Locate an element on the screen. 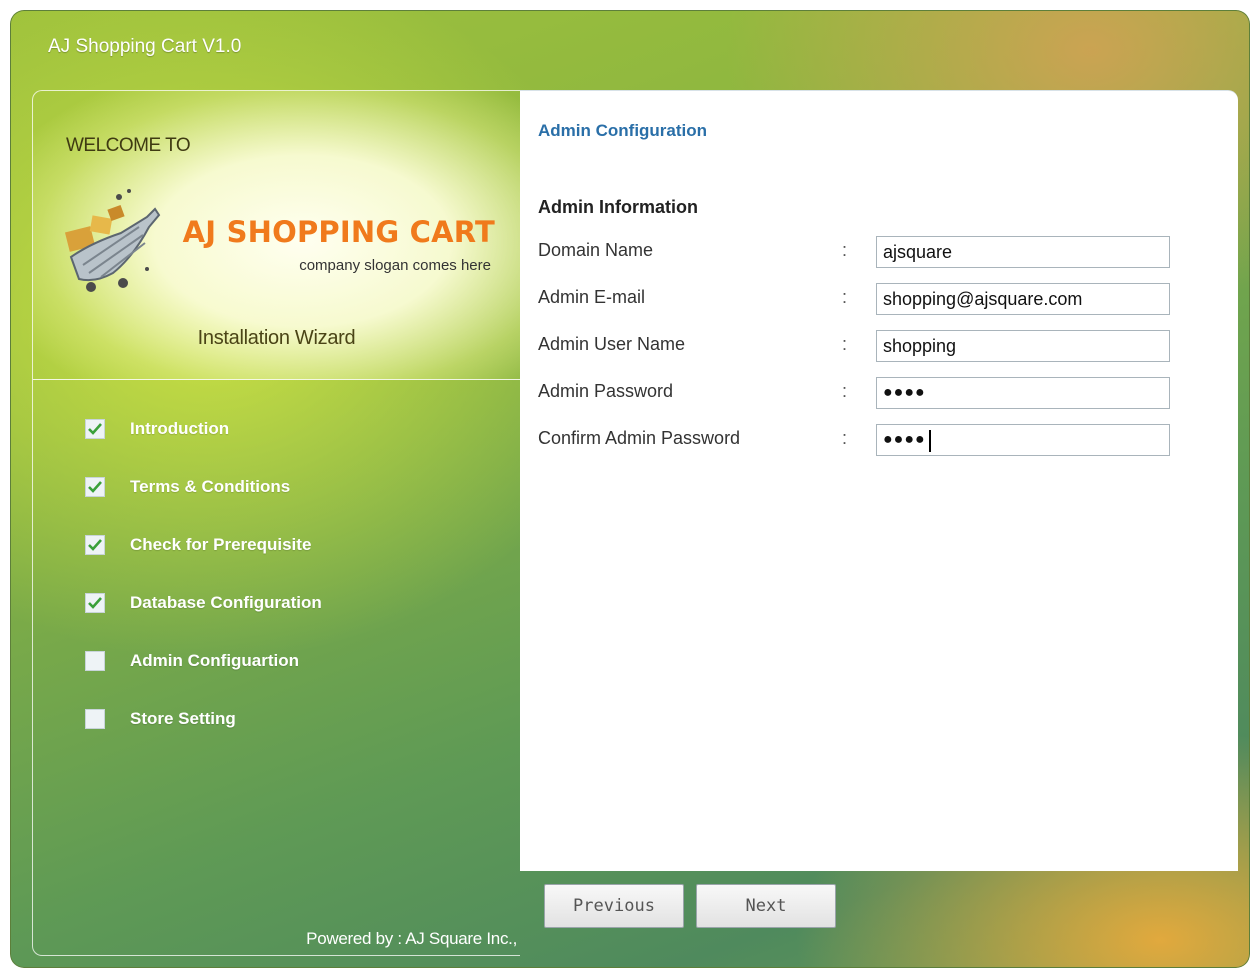  step-label: Check for Prerequisite is located at coordinates (221, 544).